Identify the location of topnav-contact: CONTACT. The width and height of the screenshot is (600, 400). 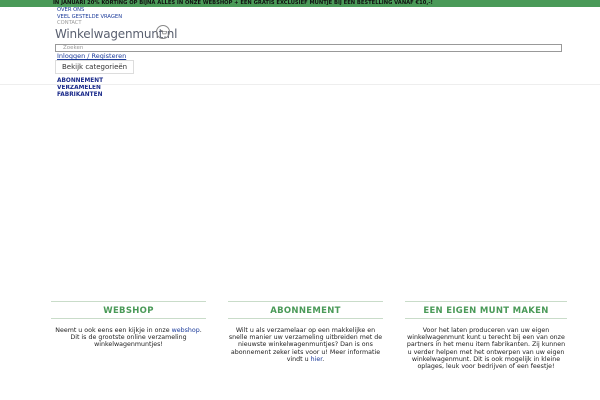
(89, 23).